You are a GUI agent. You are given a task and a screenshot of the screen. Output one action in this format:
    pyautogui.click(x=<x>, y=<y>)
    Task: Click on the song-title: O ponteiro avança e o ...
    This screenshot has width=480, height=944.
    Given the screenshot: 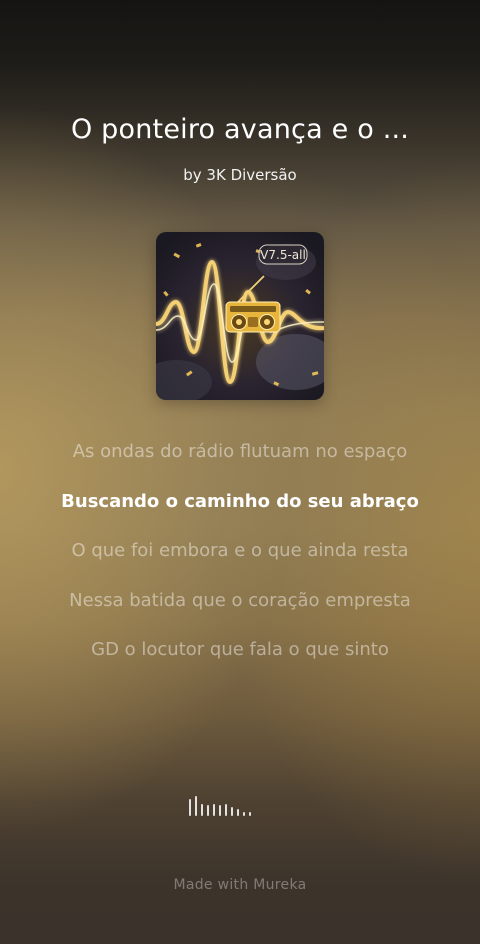 What is the action you would take?
    pyautogui.click(x=240, y=129)
    